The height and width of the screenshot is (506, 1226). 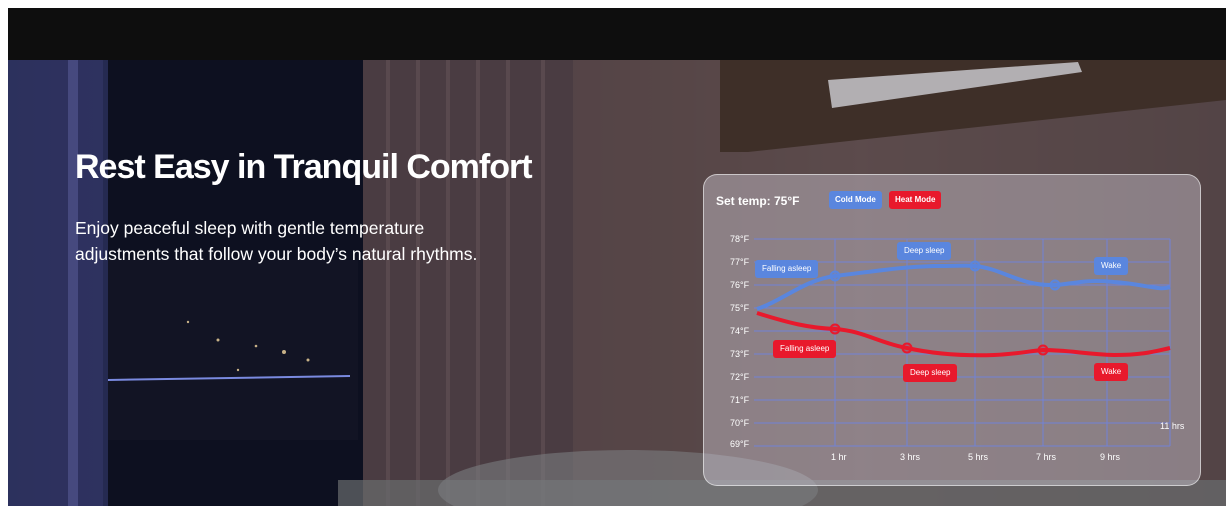 I want to click on heat-tag-wake: Wake, so click(x=1111, y=372).